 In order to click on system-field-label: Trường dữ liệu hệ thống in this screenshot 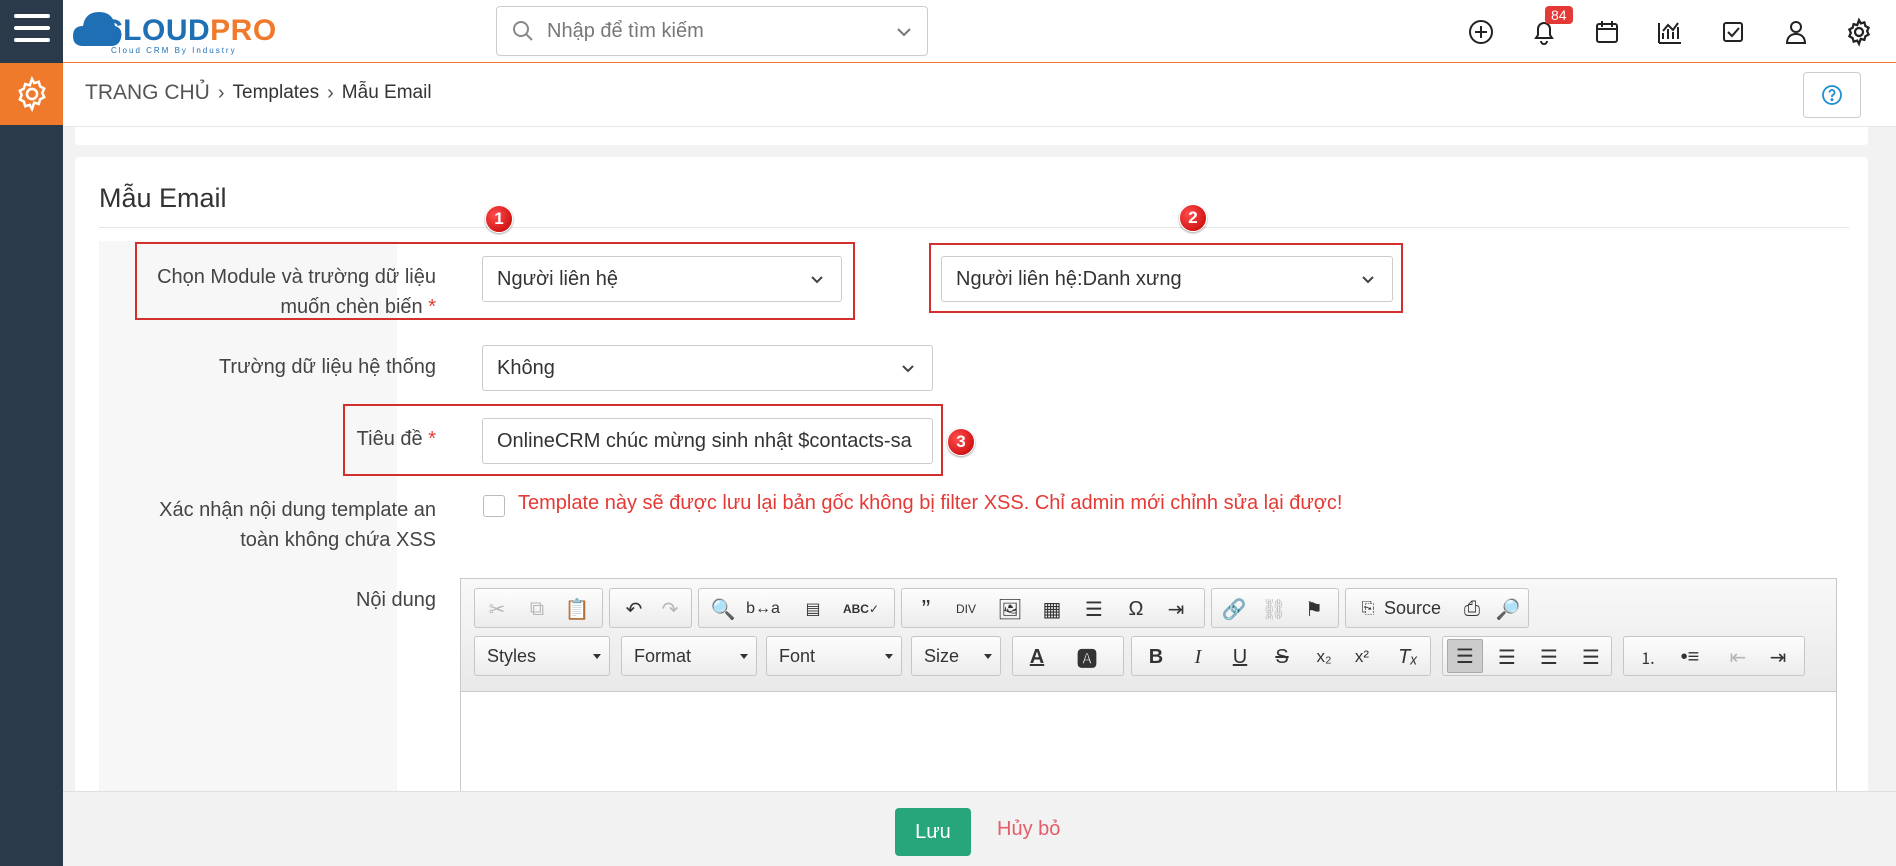, I will do `click(327, 367)`.